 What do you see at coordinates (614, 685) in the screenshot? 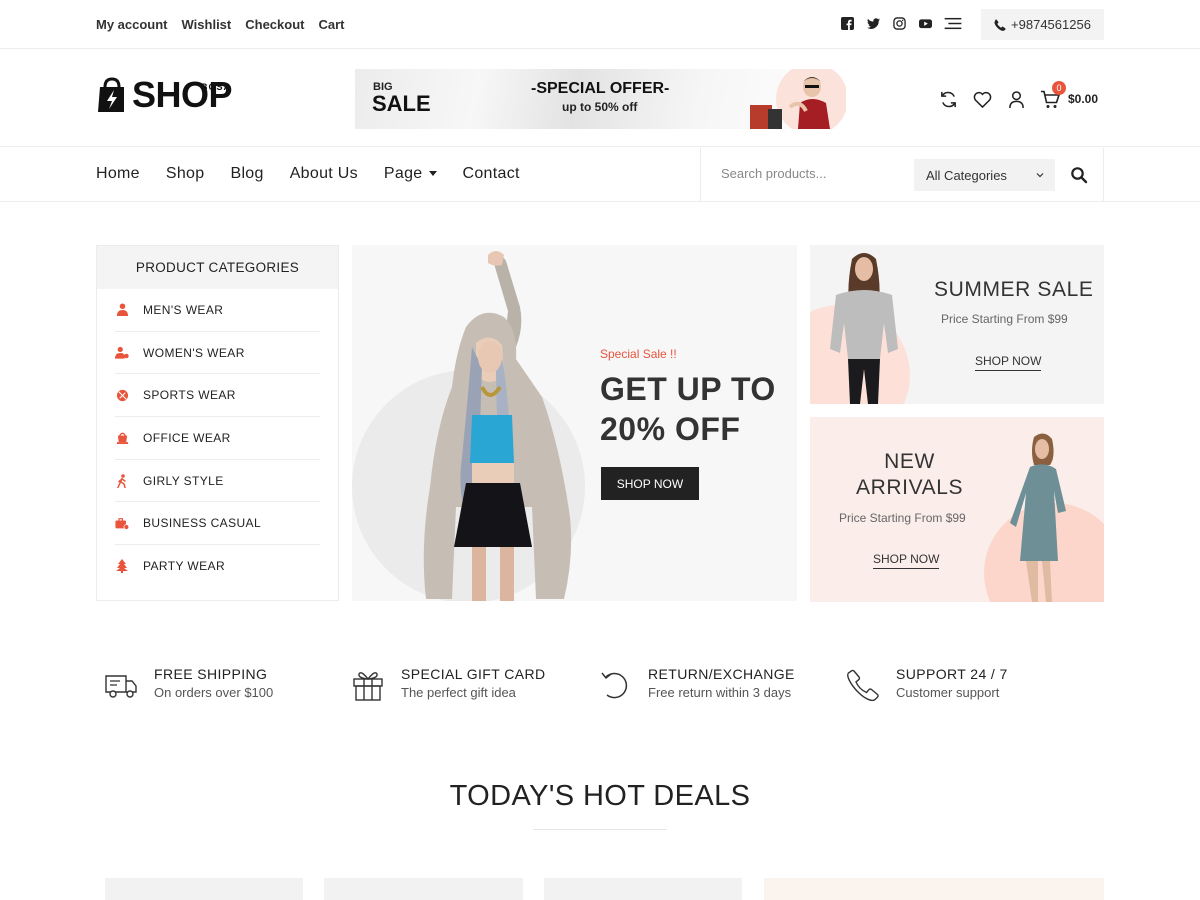
I see `return-icon` at bounding box center [614, 685].